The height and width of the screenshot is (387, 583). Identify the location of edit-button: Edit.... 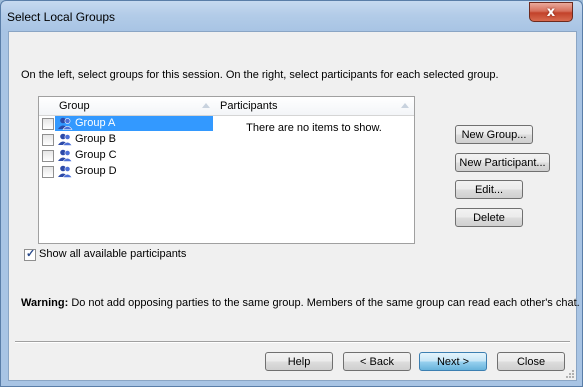
(489, 189).